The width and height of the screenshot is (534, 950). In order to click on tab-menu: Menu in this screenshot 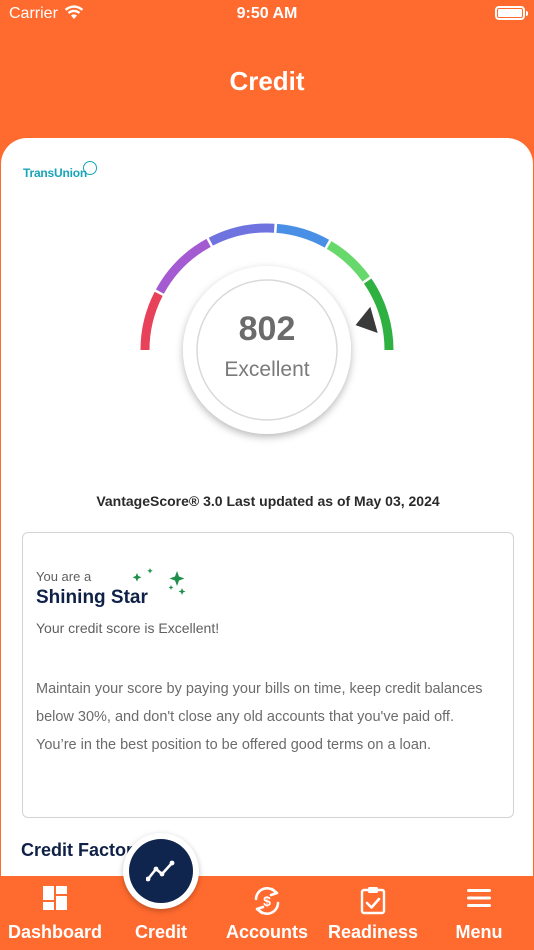, I will do `click(479, 913)`.